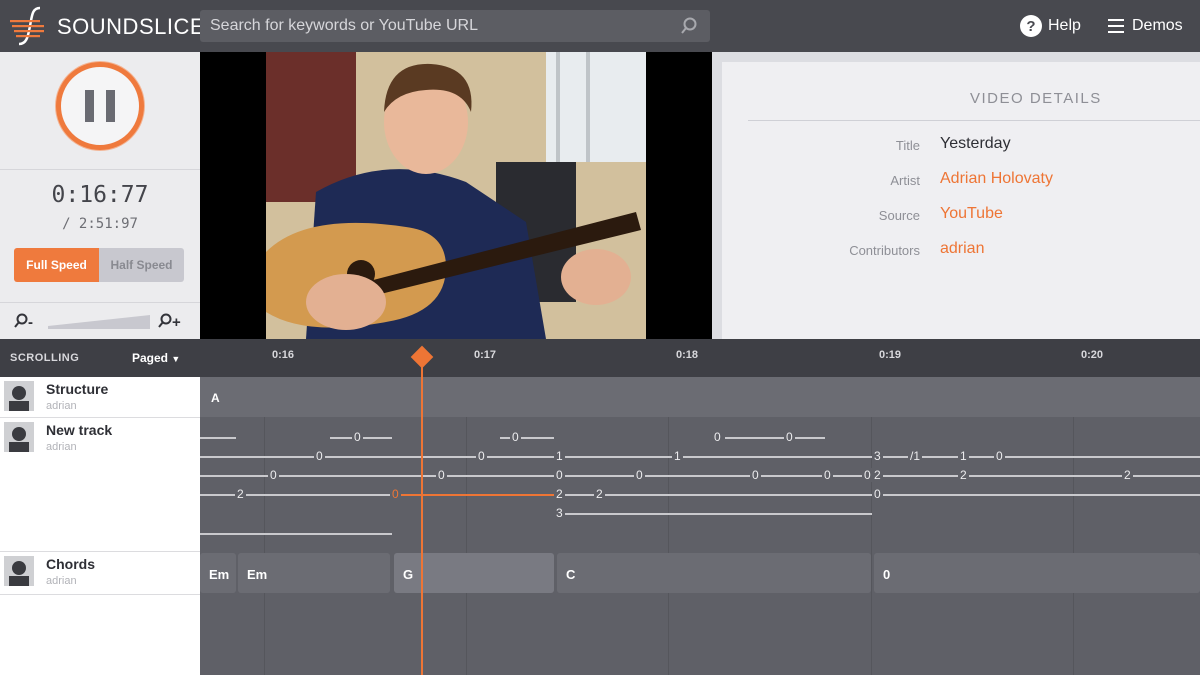 The height and width of the screenshot is (675, 1200). Describe the element at coordinates (283, 355) in the screenshot. I see `time-tick: 0:16` at that location.